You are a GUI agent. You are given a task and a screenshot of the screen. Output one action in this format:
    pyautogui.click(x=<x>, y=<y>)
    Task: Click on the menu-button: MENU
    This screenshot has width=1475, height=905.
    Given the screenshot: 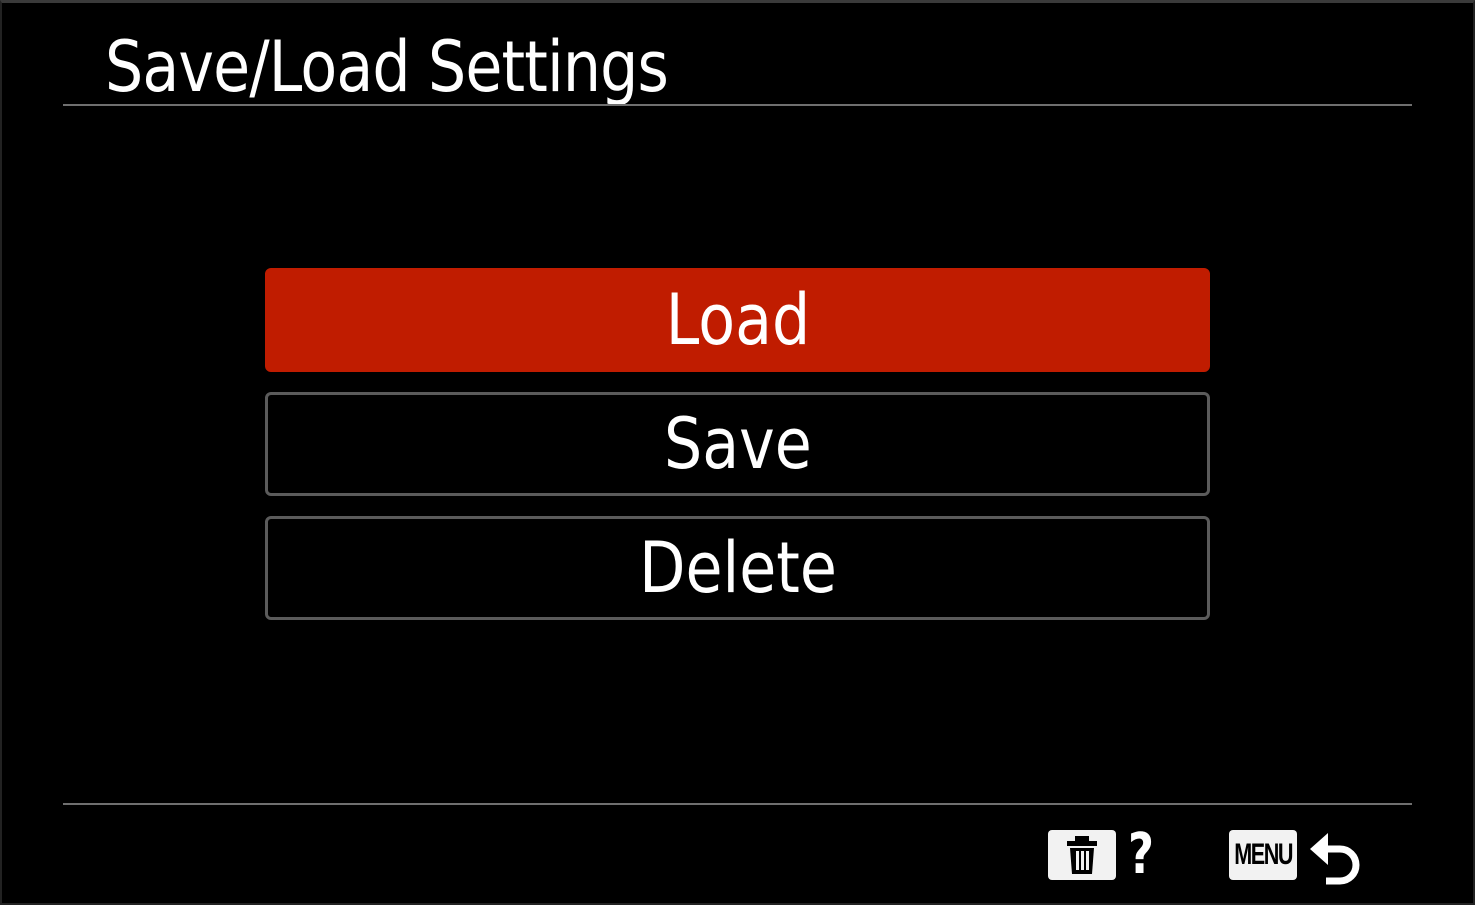 What is the action you would take?
    pyautogui.click(x=1263, y=855)
    